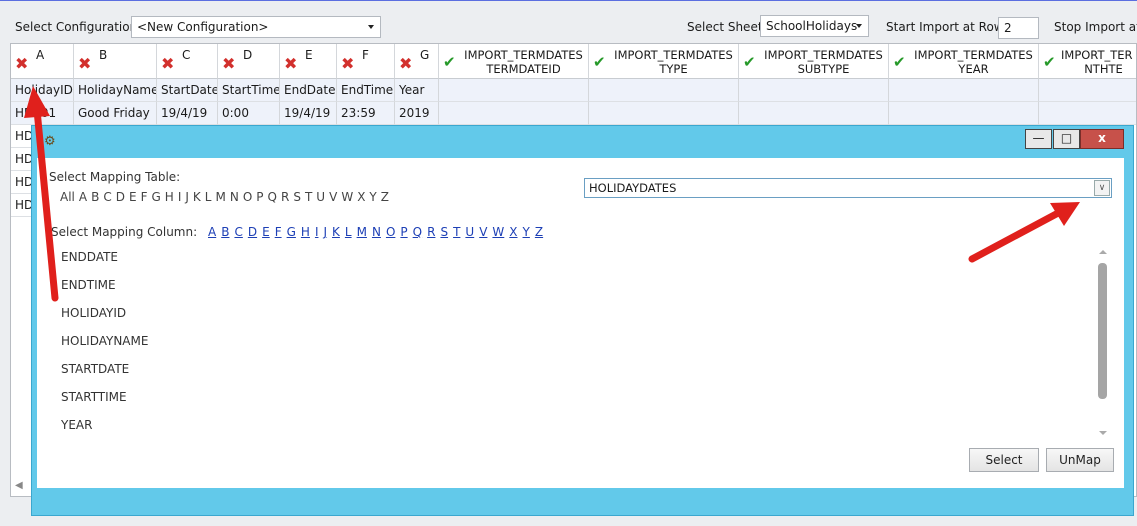 This screenshot has width=1137, height=526. I want to click on column-letter-h: H, so click(305, 232).